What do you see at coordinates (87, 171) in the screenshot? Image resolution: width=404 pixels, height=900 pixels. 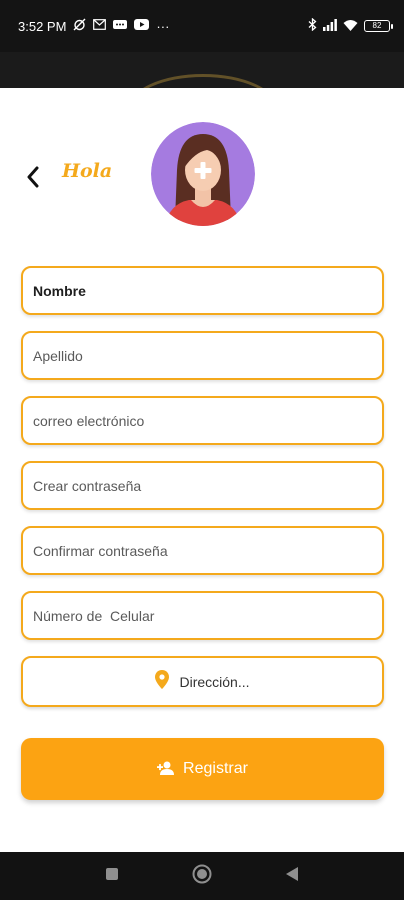 I see `greeting-title: Hola` at bounding box center [87, 171].